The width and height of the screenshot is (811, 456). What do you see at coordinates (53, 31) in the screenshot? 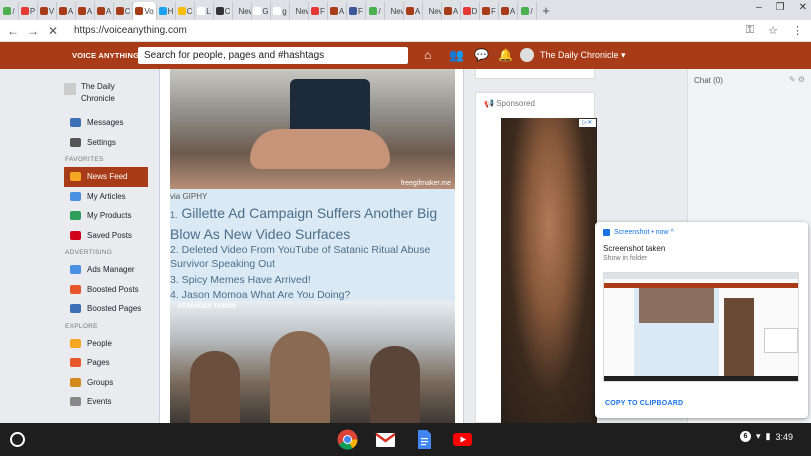
I see `stop-icon: ✕` at bounding box center [53, 31].